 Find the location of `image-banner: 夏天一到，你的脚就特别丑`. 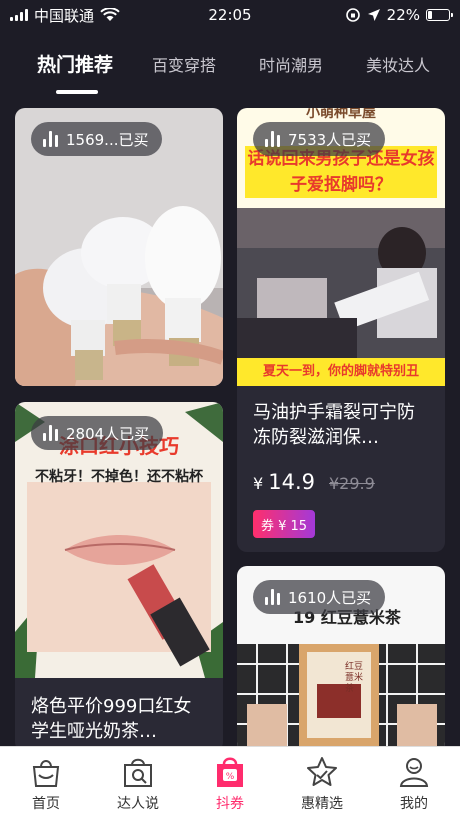

image-banner: 夏天一到，你的脚就特别丑 is located at coordinates (341, 372).